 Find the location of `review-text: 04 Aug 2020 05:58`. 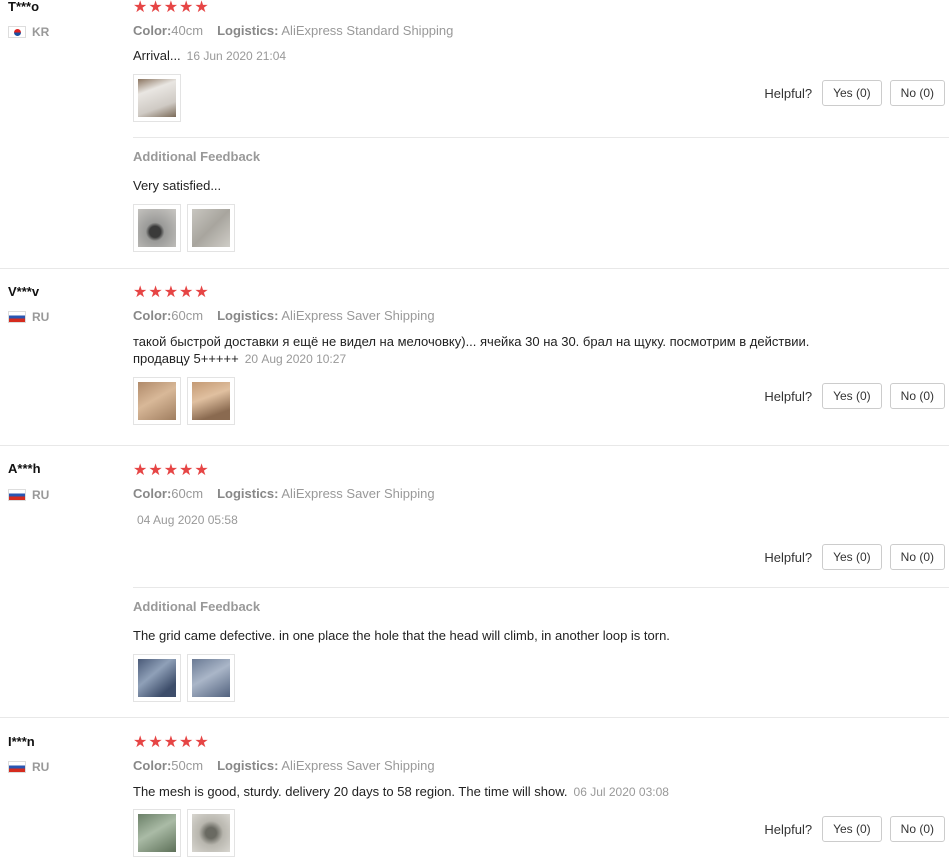

review-text: 04 Aug 2020 05:58 is located at coordinates (184, 520).